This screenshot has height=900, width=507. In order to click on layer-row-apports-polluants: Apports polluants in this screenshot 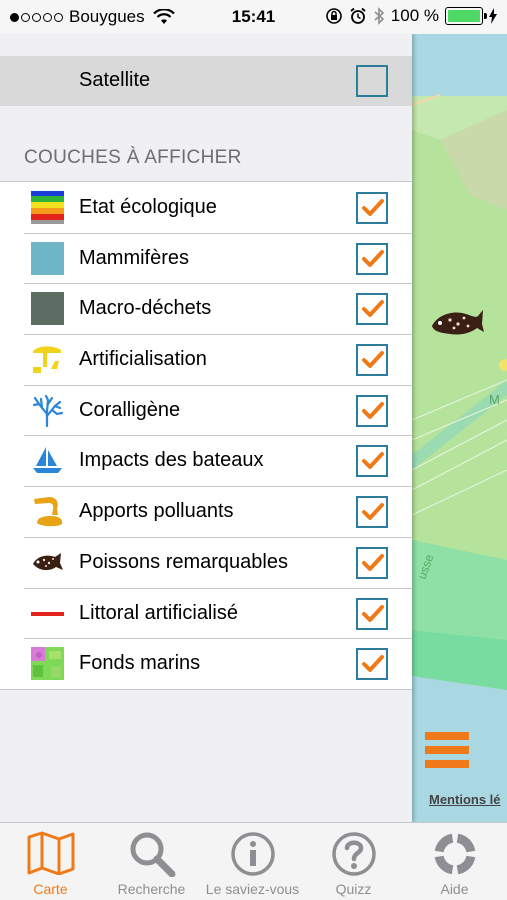, I will do `click(206, 511)`.